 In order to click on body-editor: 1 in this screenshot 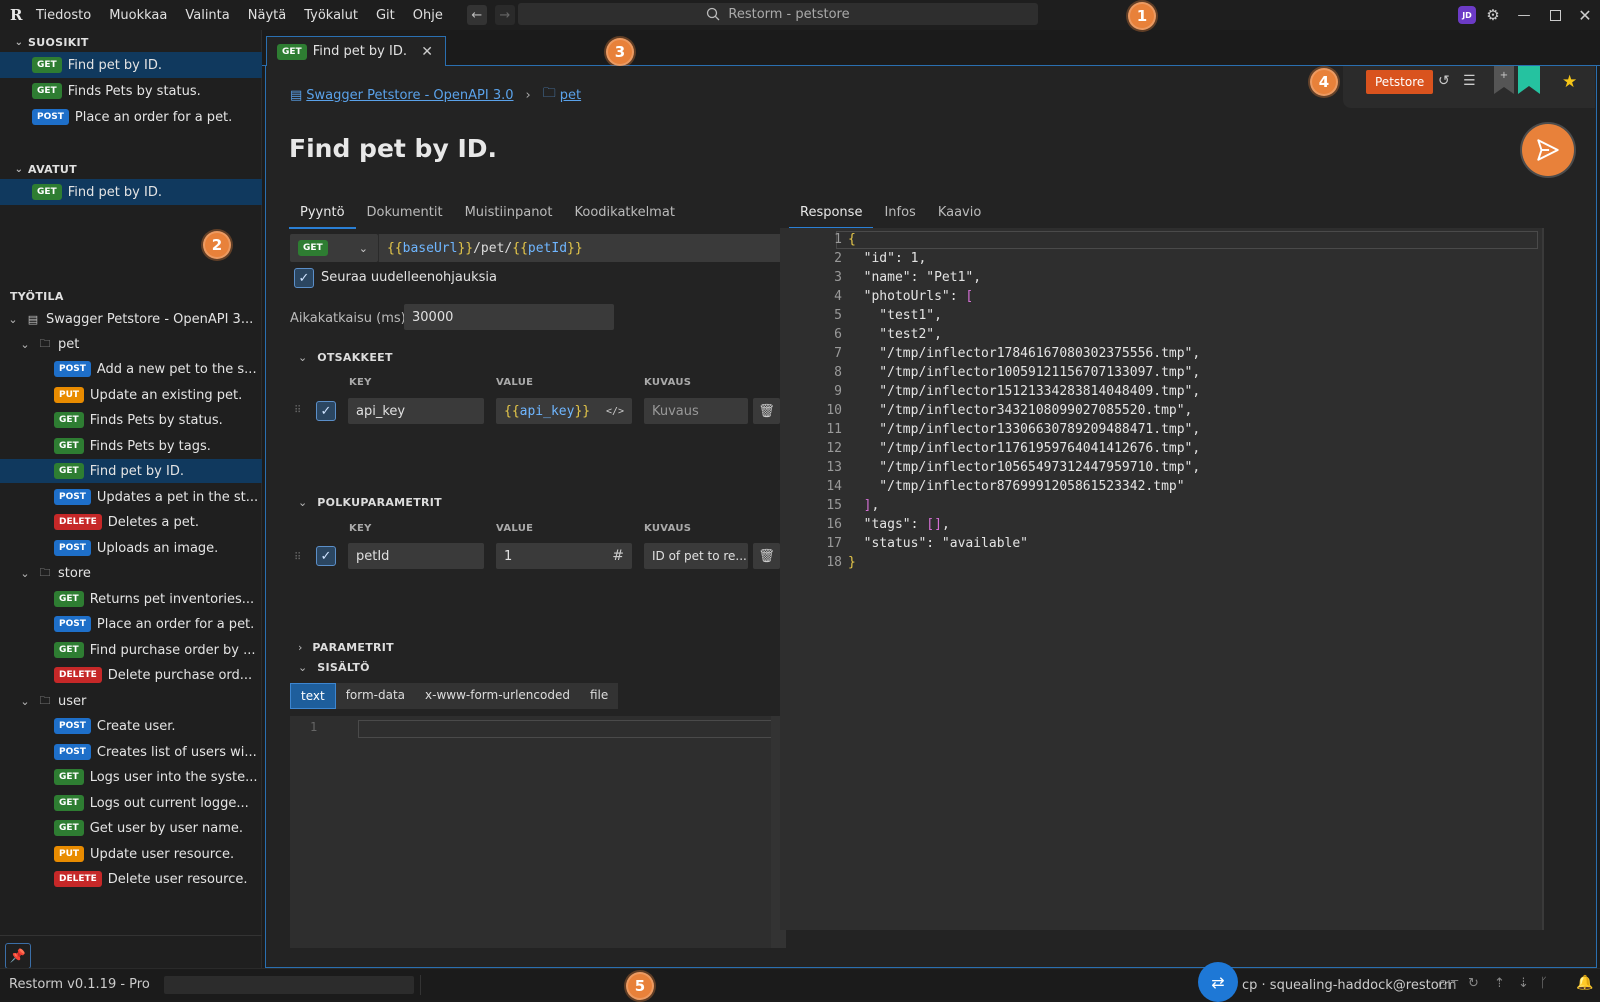, I will do `click(538, 832)`.